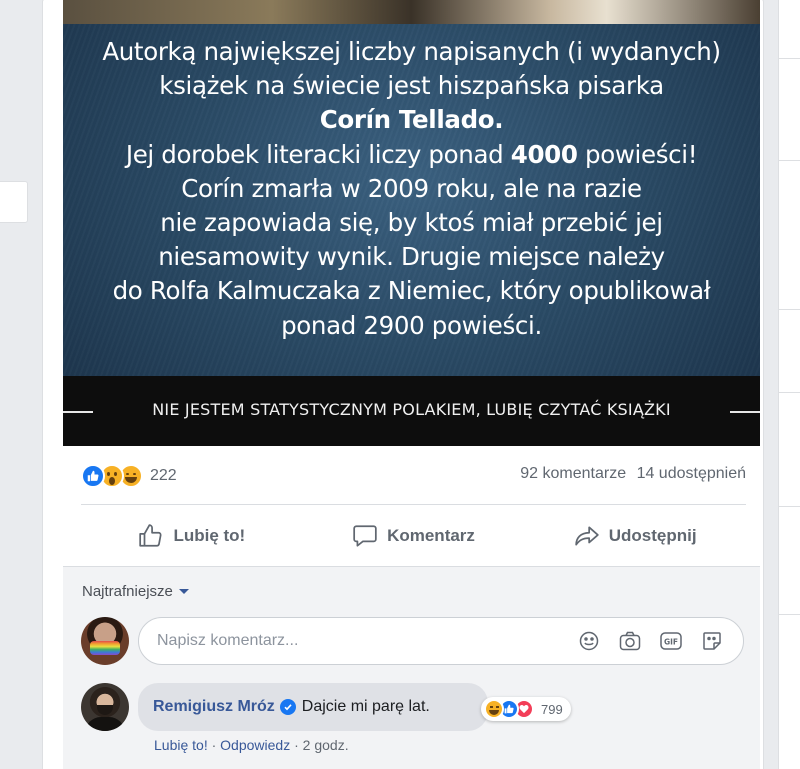 The width and height of the screenshot is (800, 769). I want to click on comment-sort-dropdown: Najtrafniejsze, so click(135, 591).